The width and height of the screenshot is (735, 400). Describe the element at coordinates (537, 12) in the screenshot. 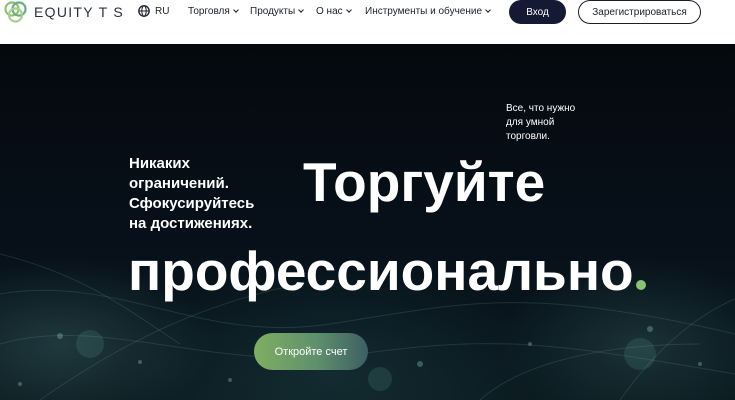

I see `login-button: Вход` at that location.